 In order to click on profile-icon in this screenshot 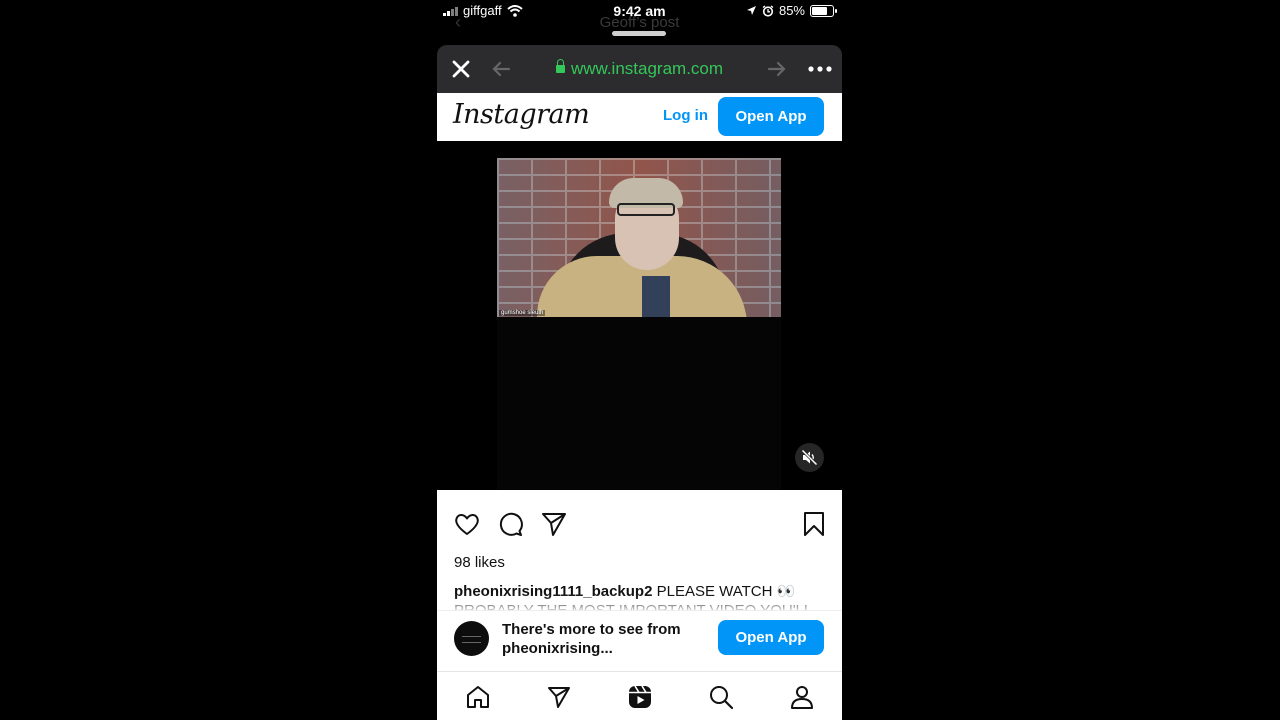, I will do `click(802, 697)`.